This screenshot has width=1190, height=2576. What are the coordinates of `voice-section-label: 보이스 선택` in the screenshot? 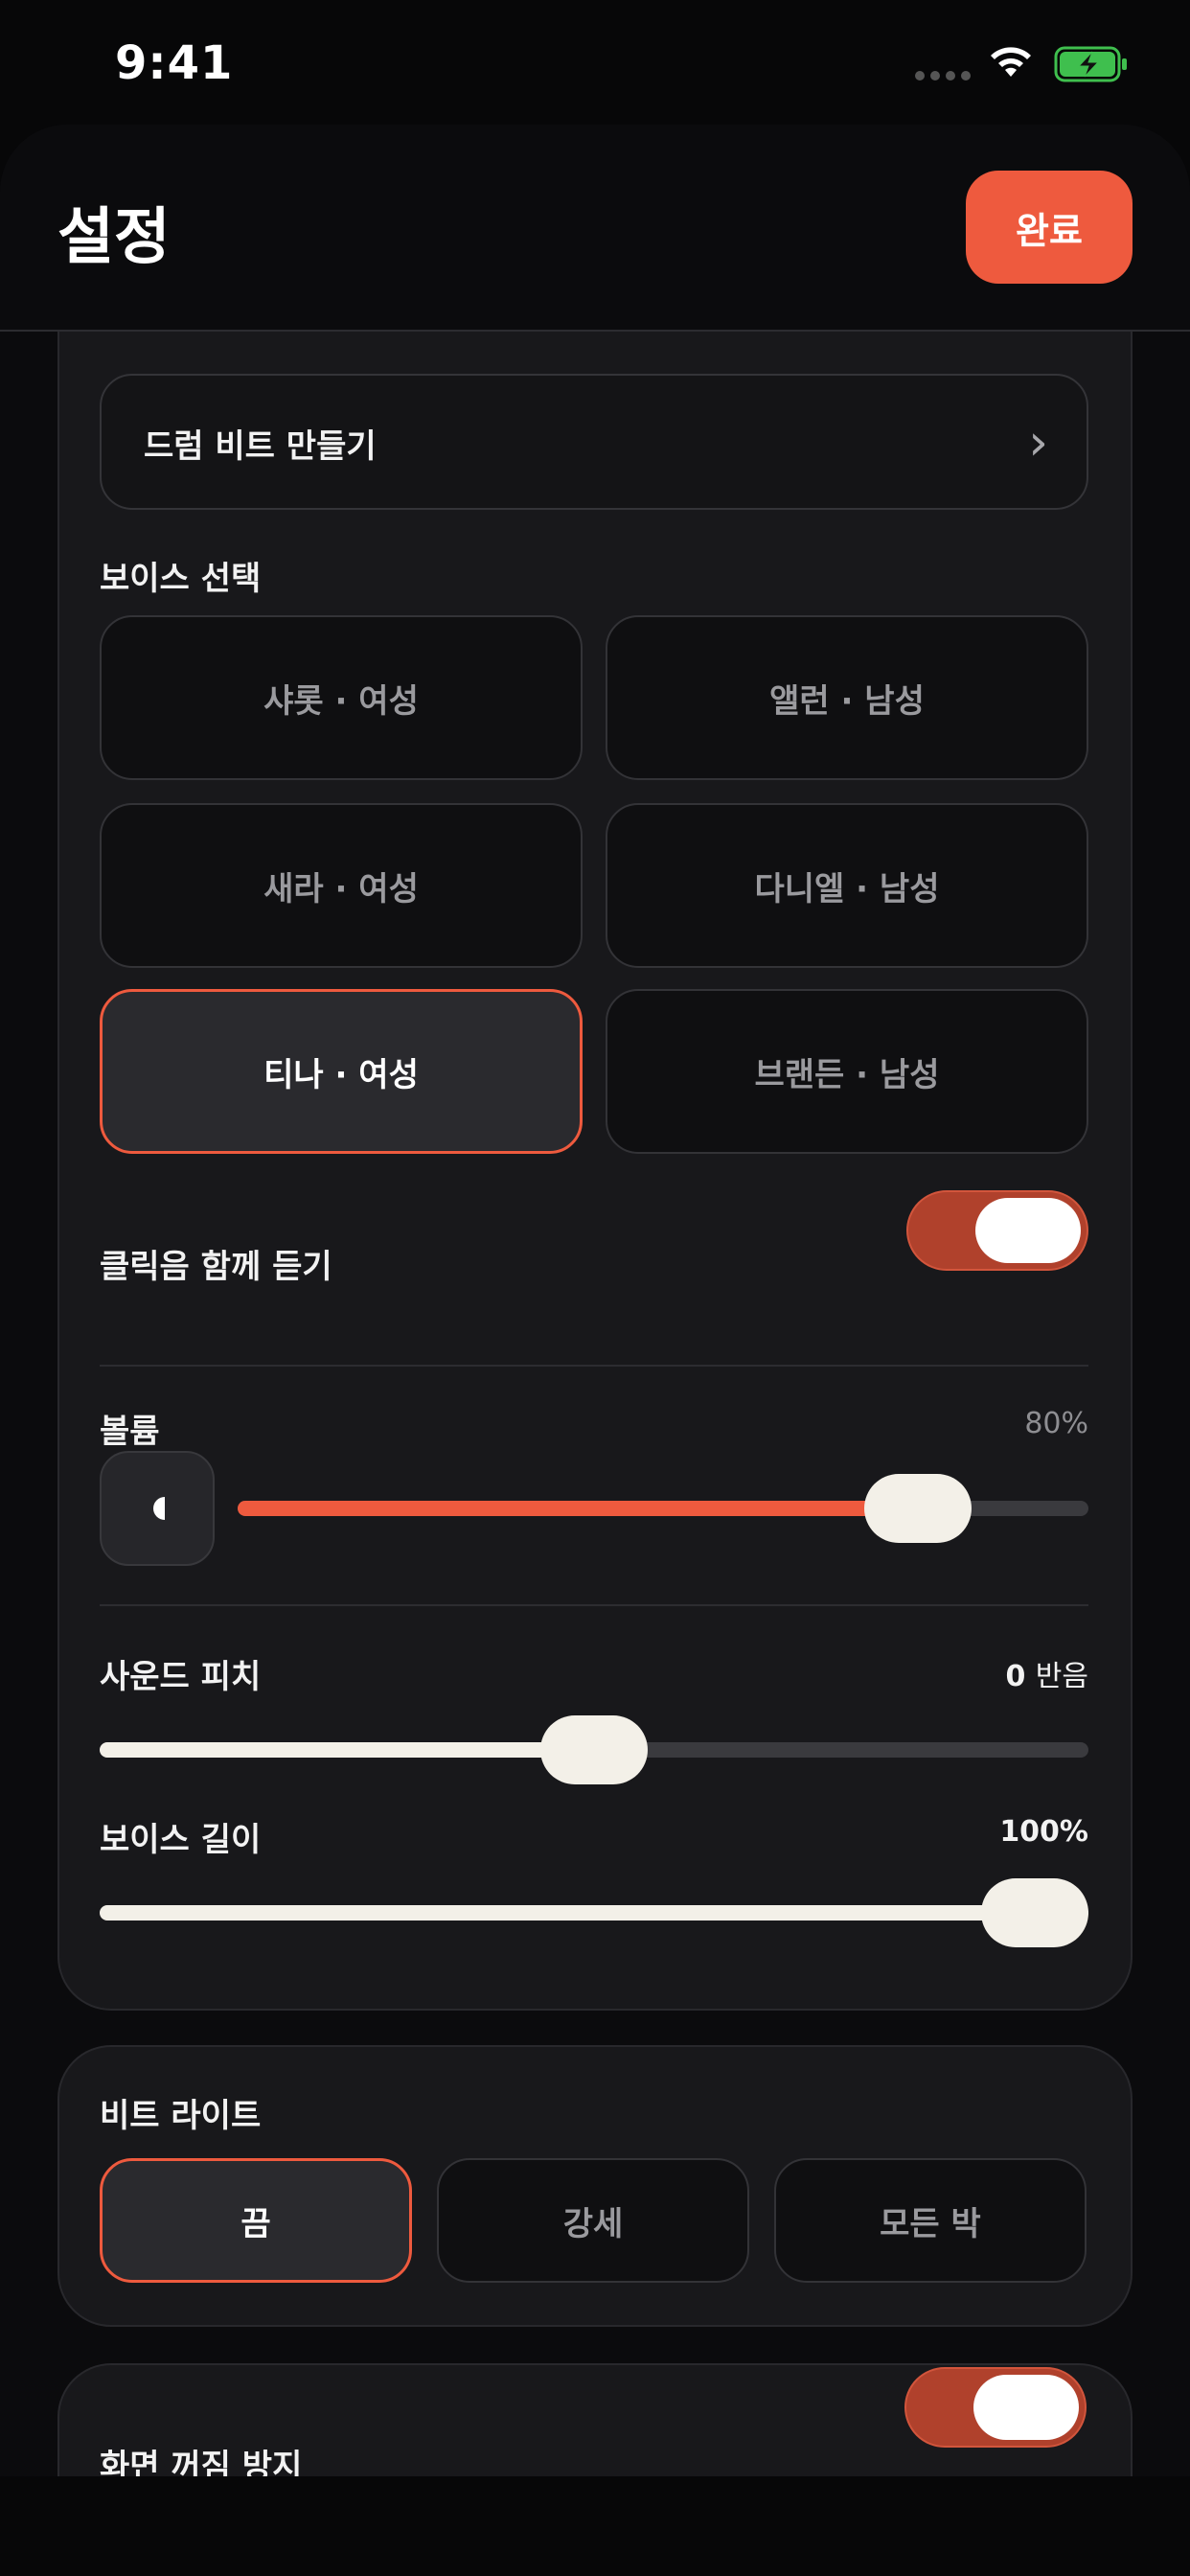 It's located at (181, 579).